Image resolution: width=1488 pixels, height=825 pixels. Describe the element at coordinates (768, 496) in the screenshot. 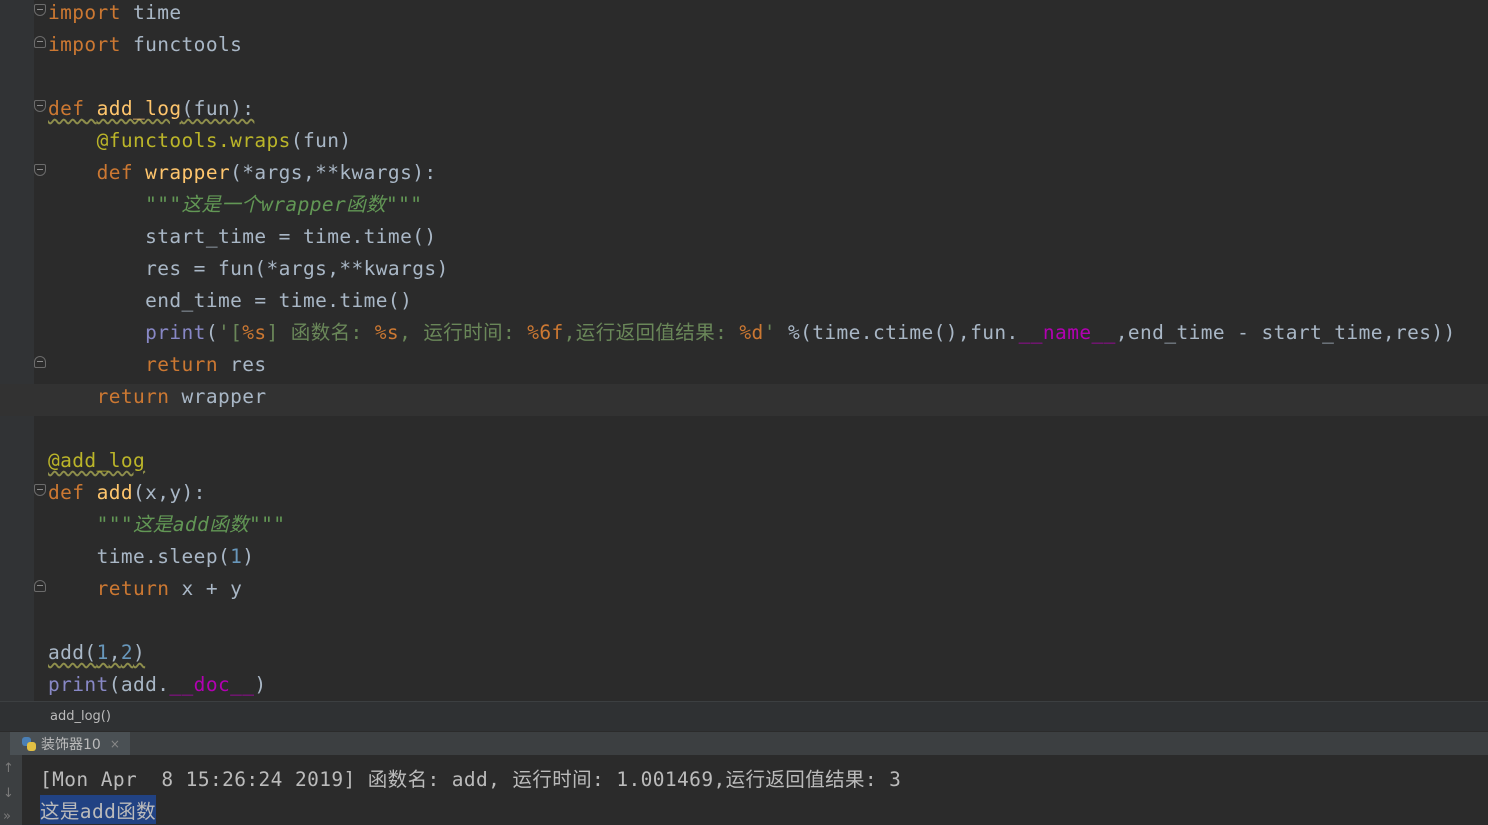

I see `code-line-16: def add(x,y):` at that location.